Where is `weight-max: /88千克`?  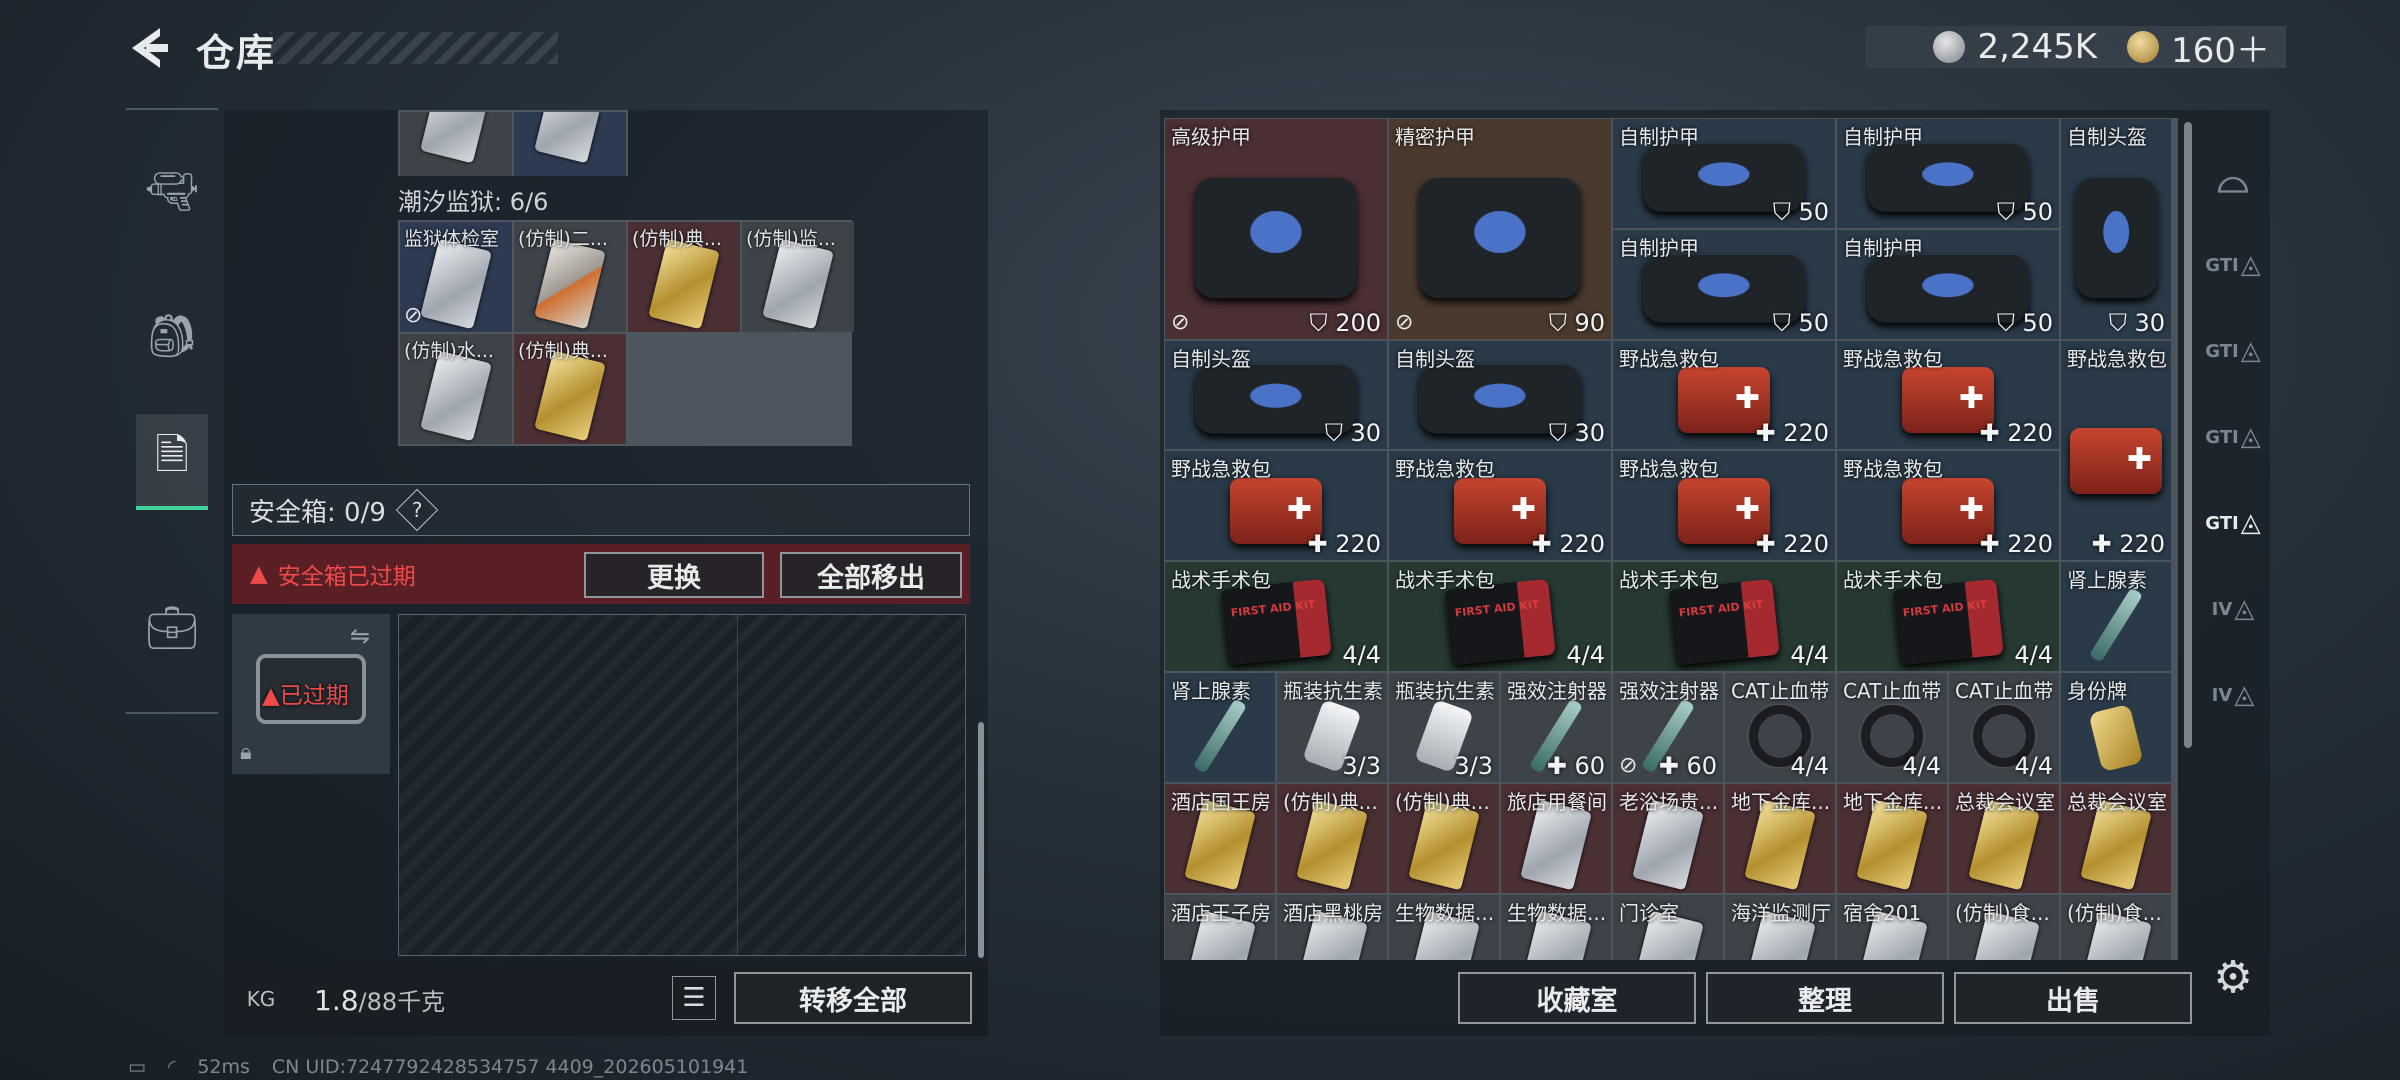
weight-max: /88千克 is located at coordinates (402, 1002).